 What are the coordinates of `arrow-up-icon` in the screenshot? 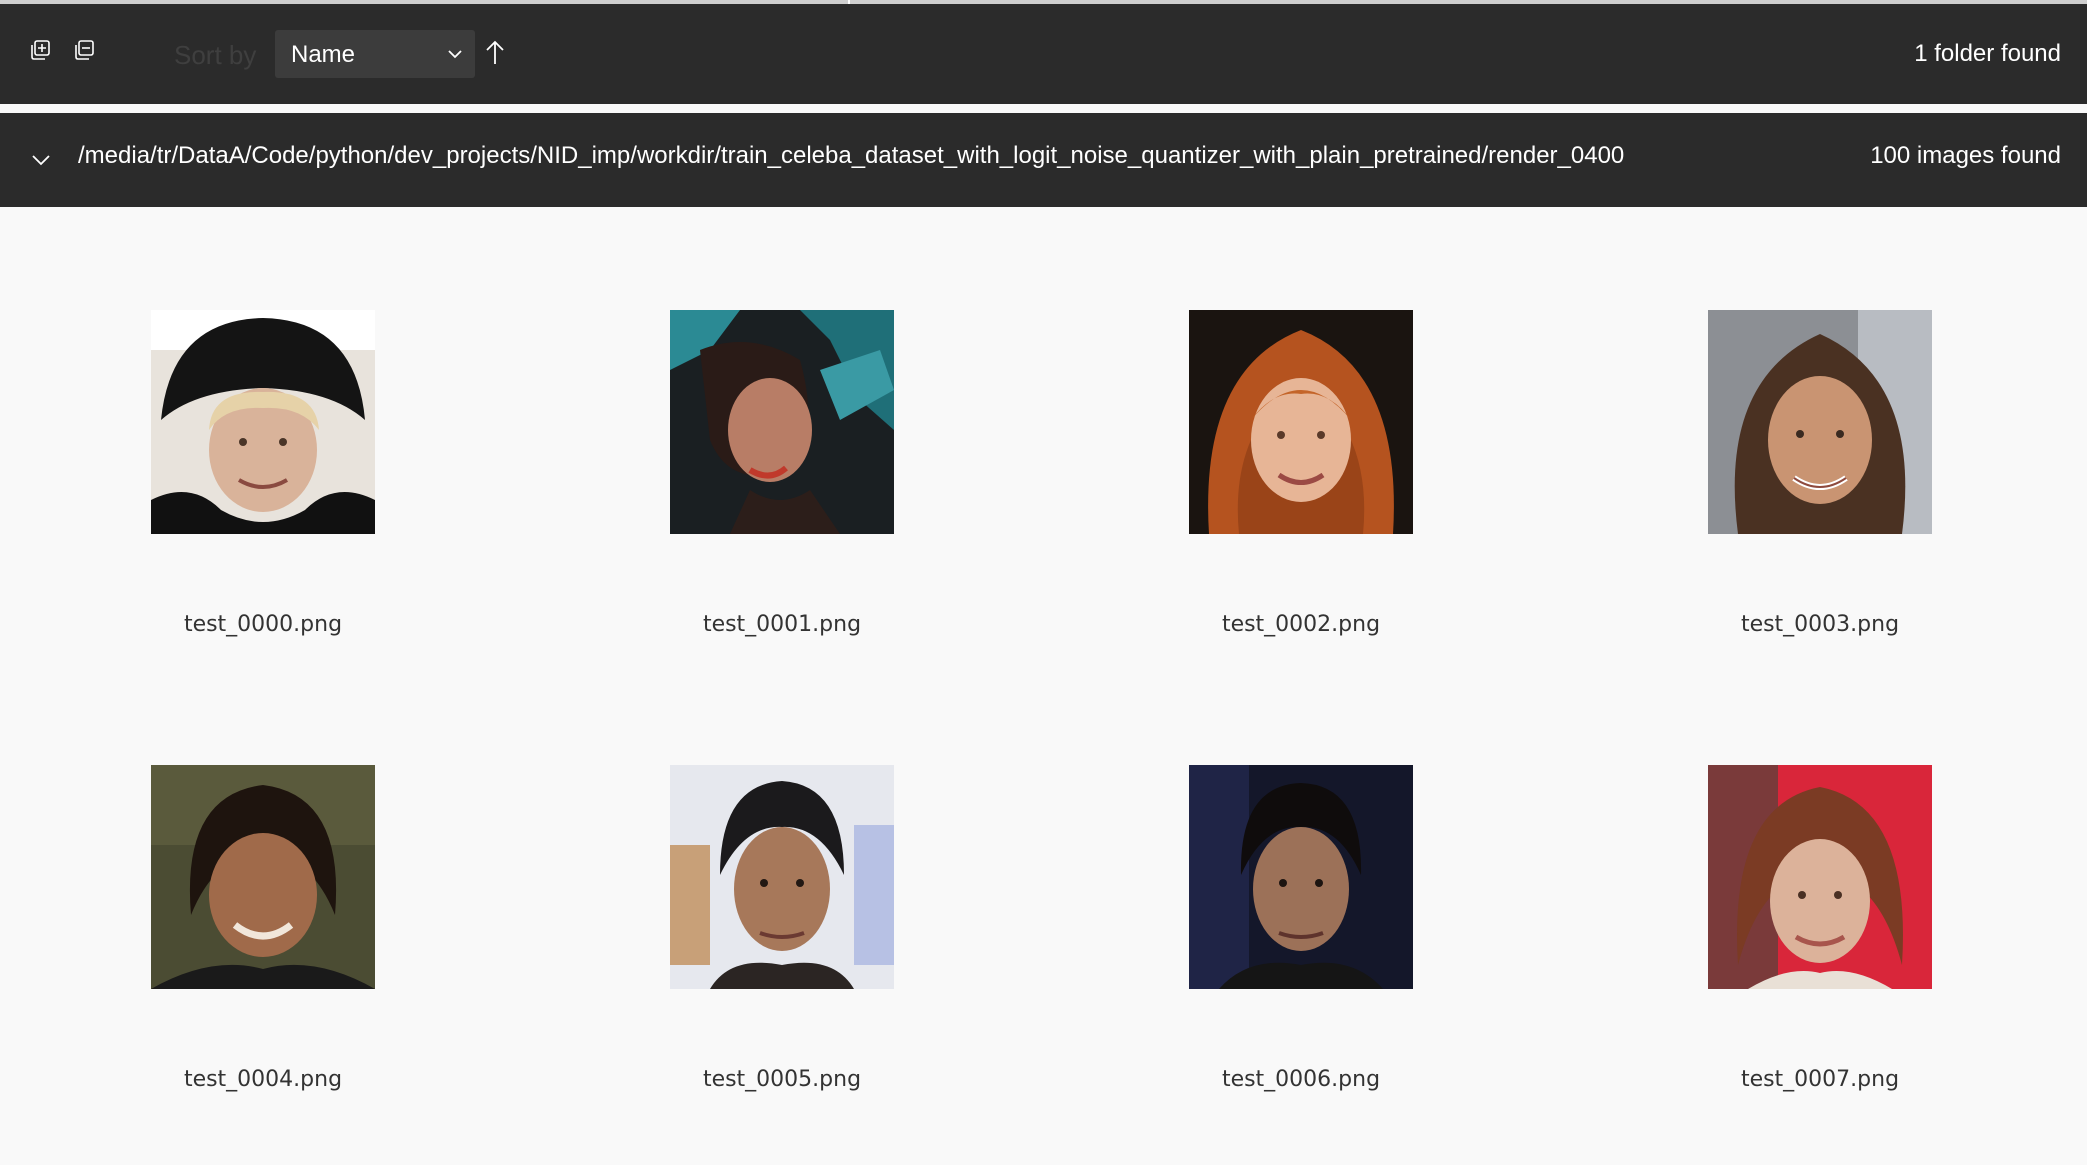 It's located at (495, 52).